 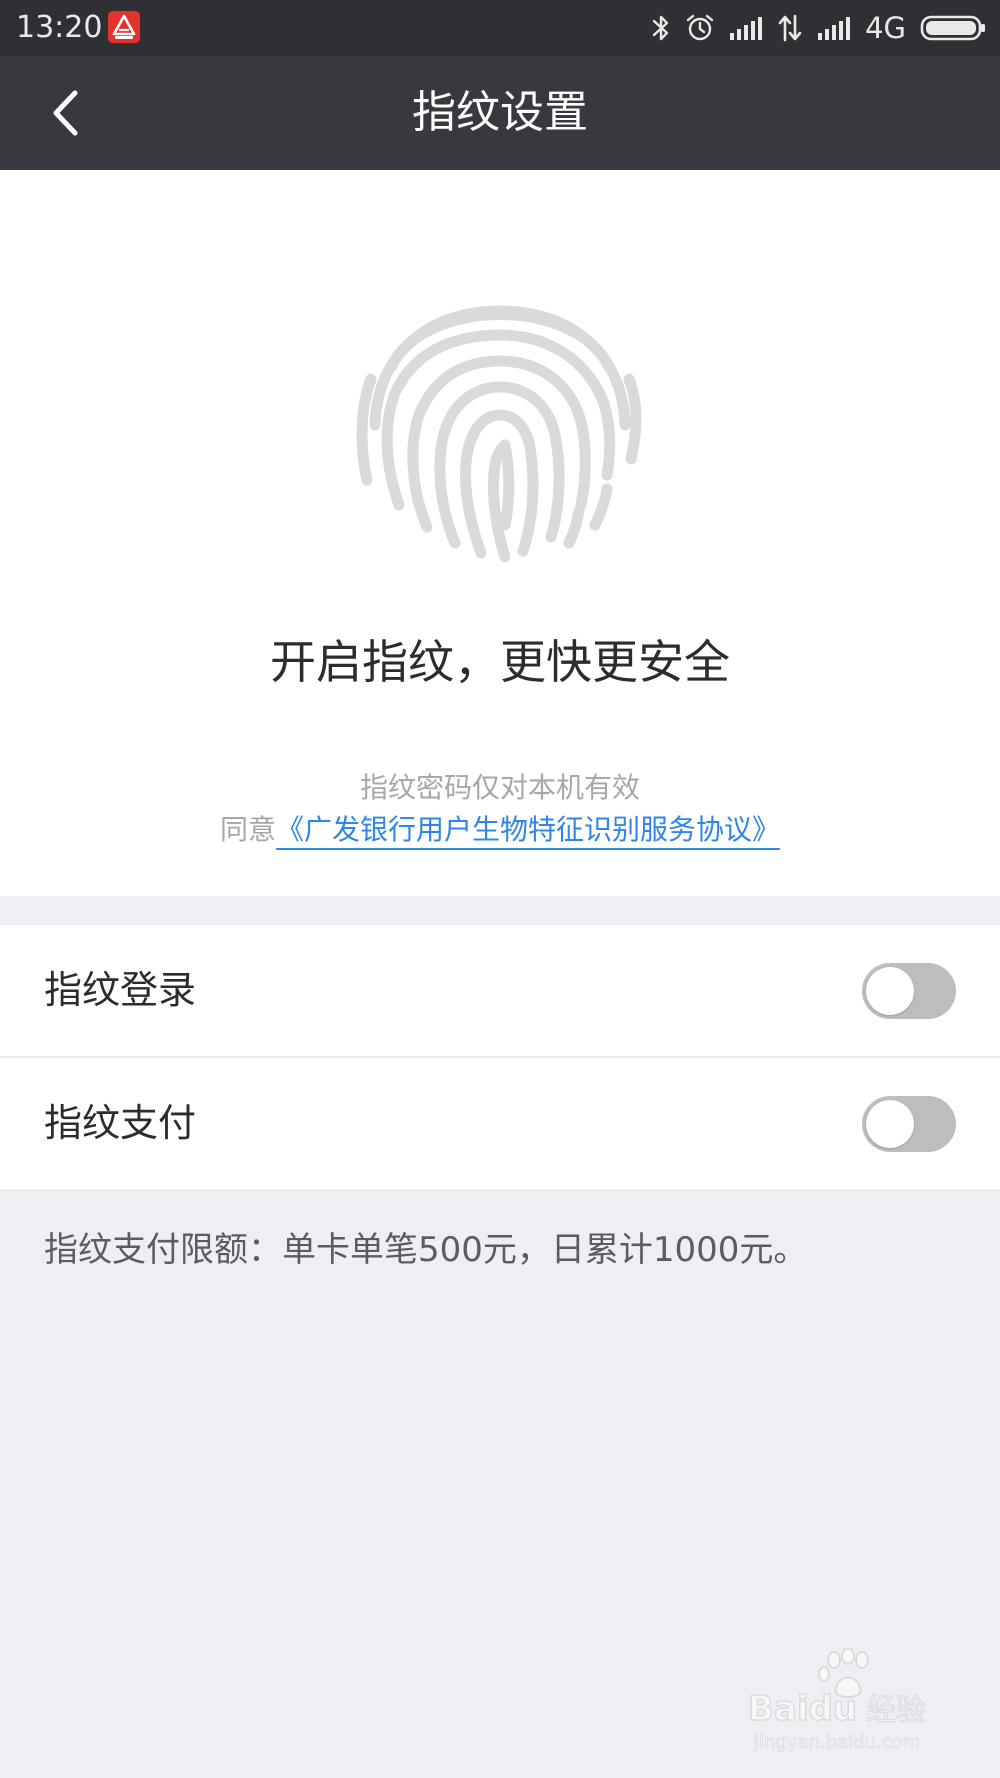 What do you see at coordinates (660, 28) in the screenshot?
I see `bluetooth-icon` at bounding box center [660, 28].